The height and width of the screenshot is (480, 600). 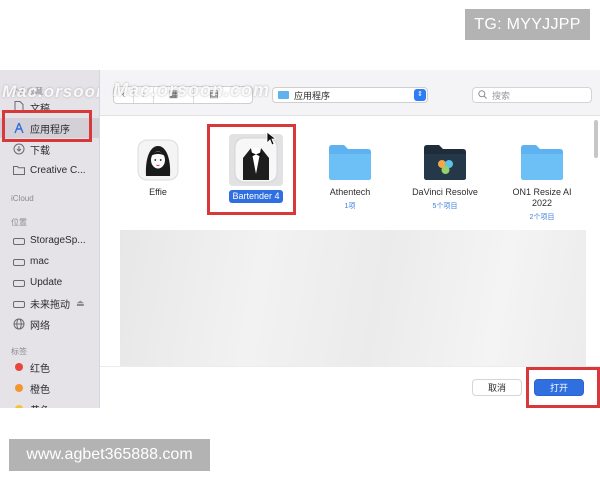 I want to click on popup-arrows-icon: ⇕, so click(x=420, y=95).